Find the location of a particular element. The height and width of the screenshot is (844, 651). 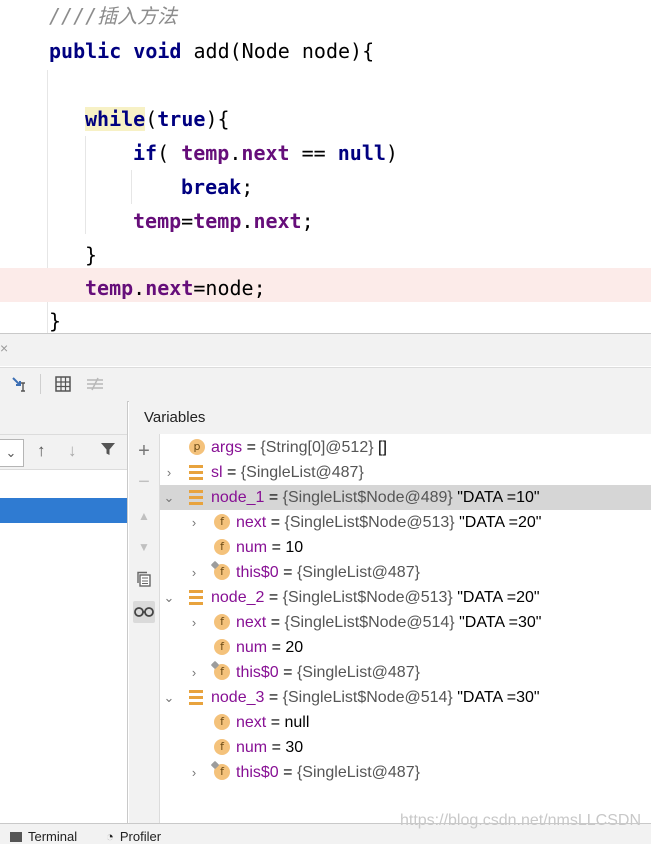

code-text: while(true){ is located at coordinates (157, 119).